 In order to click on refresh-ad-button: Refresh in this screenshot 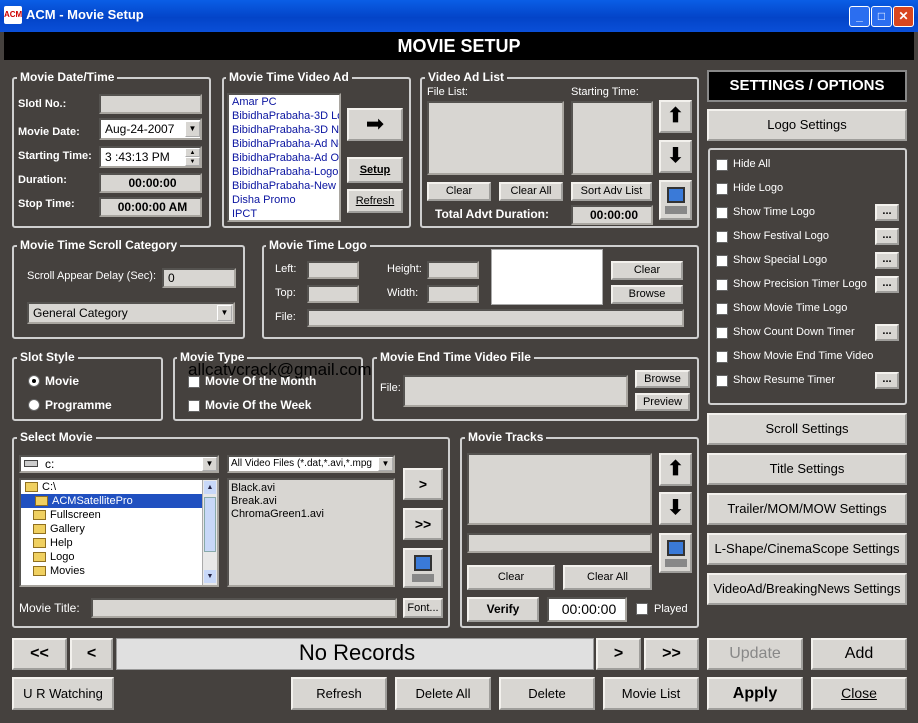, I will do `click(375, 201)`.